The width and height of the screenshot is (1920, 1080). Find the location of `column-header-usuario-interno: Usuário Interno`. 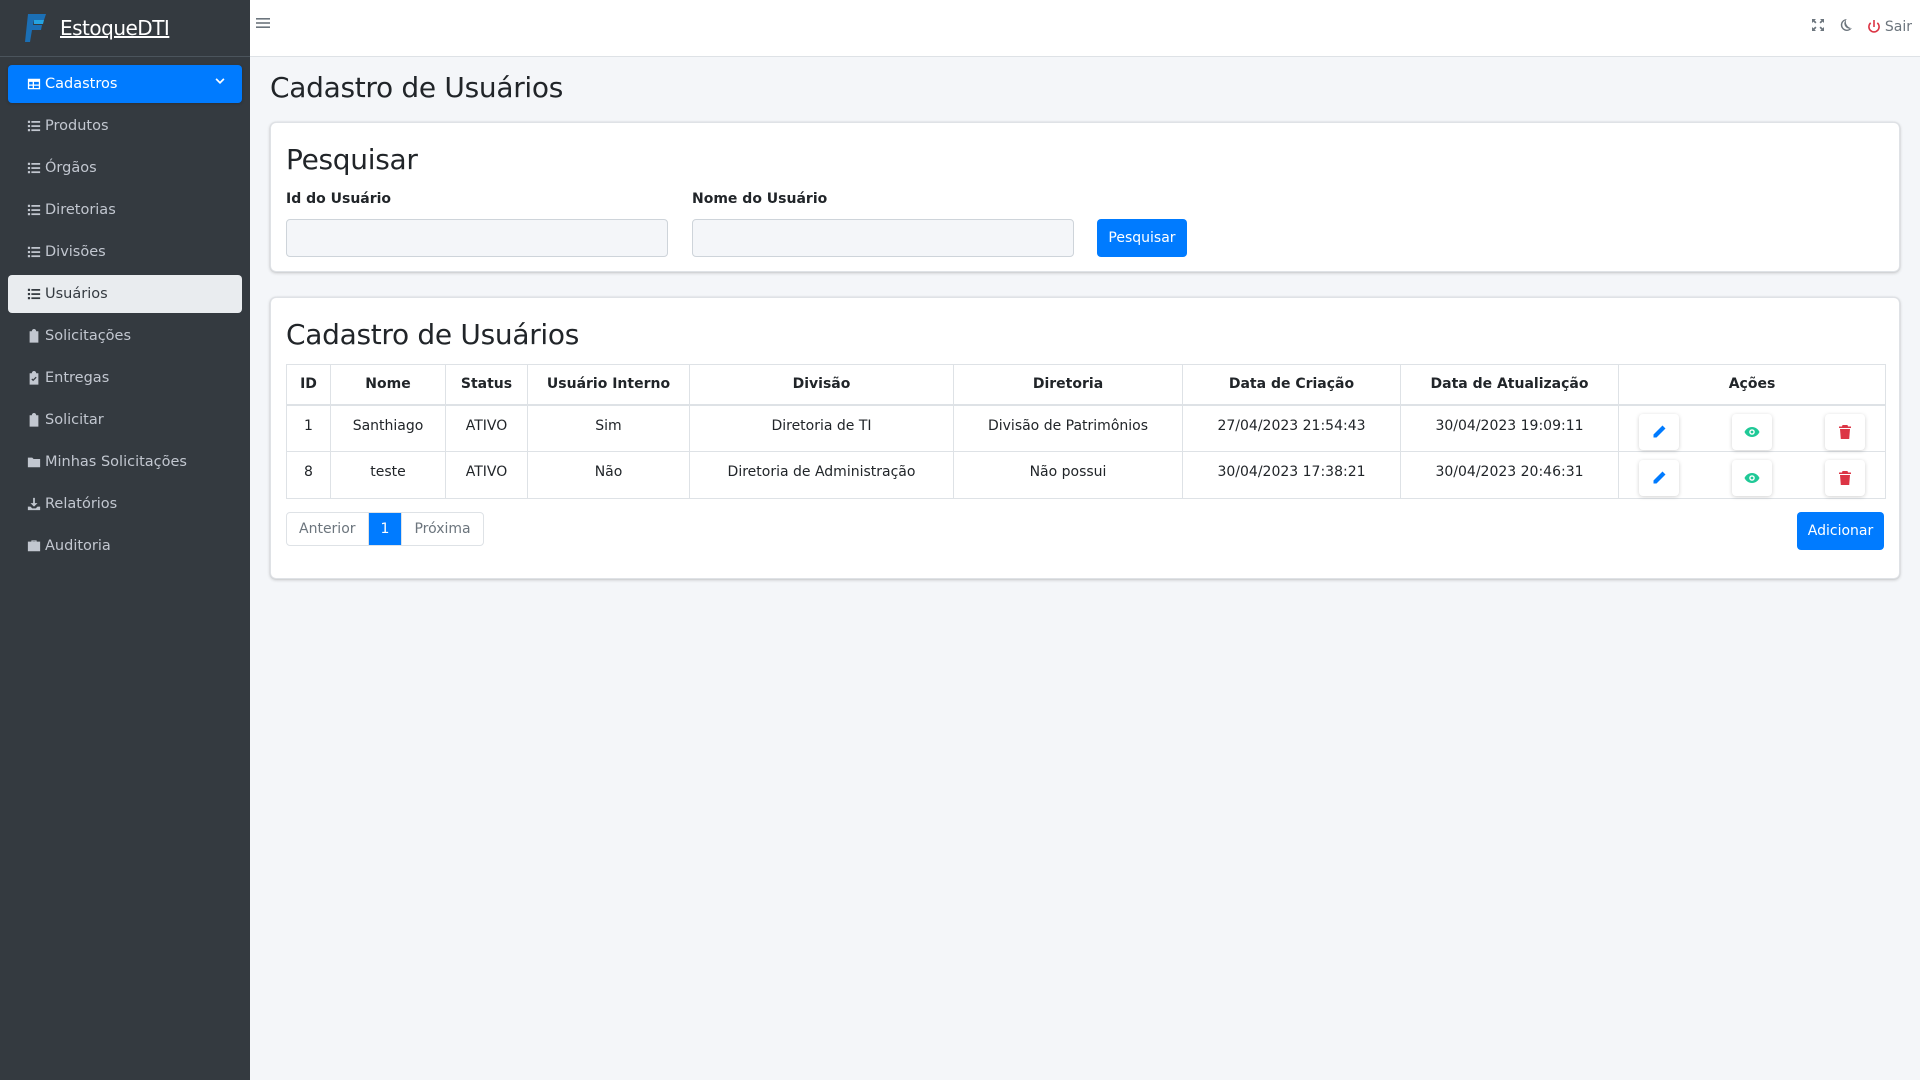

column-header-usuario-interno: Usuário Interno is located at coordinates (608, 385).